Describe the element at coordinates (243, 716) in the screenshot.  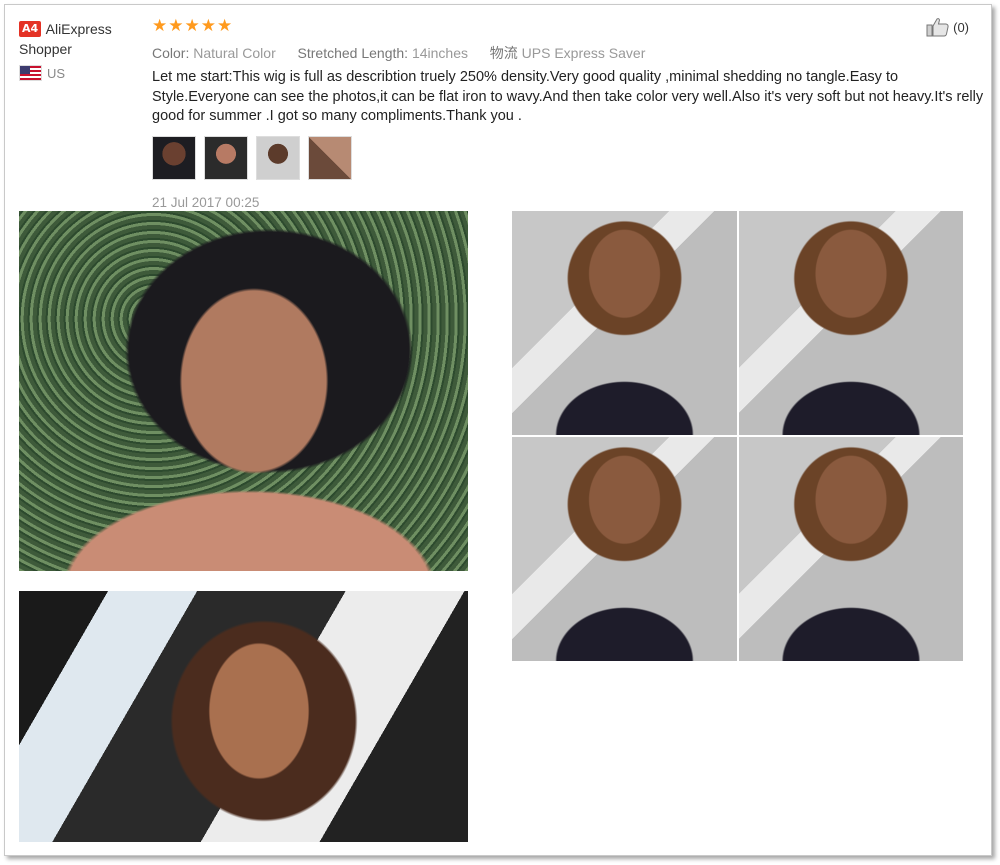
I see `customer-photo` at that location.